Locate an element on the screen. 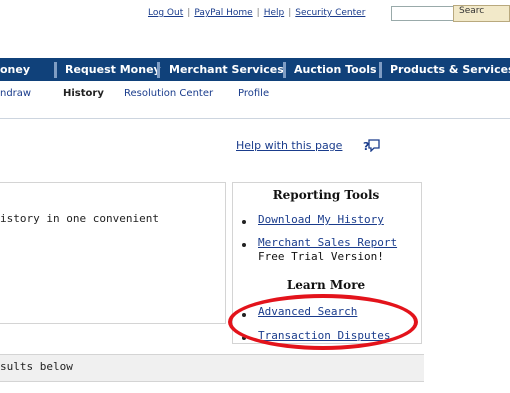 The width and height of the screenshot is (510, 393). subnav-profile: Profile is located at coordinates (253, 93).